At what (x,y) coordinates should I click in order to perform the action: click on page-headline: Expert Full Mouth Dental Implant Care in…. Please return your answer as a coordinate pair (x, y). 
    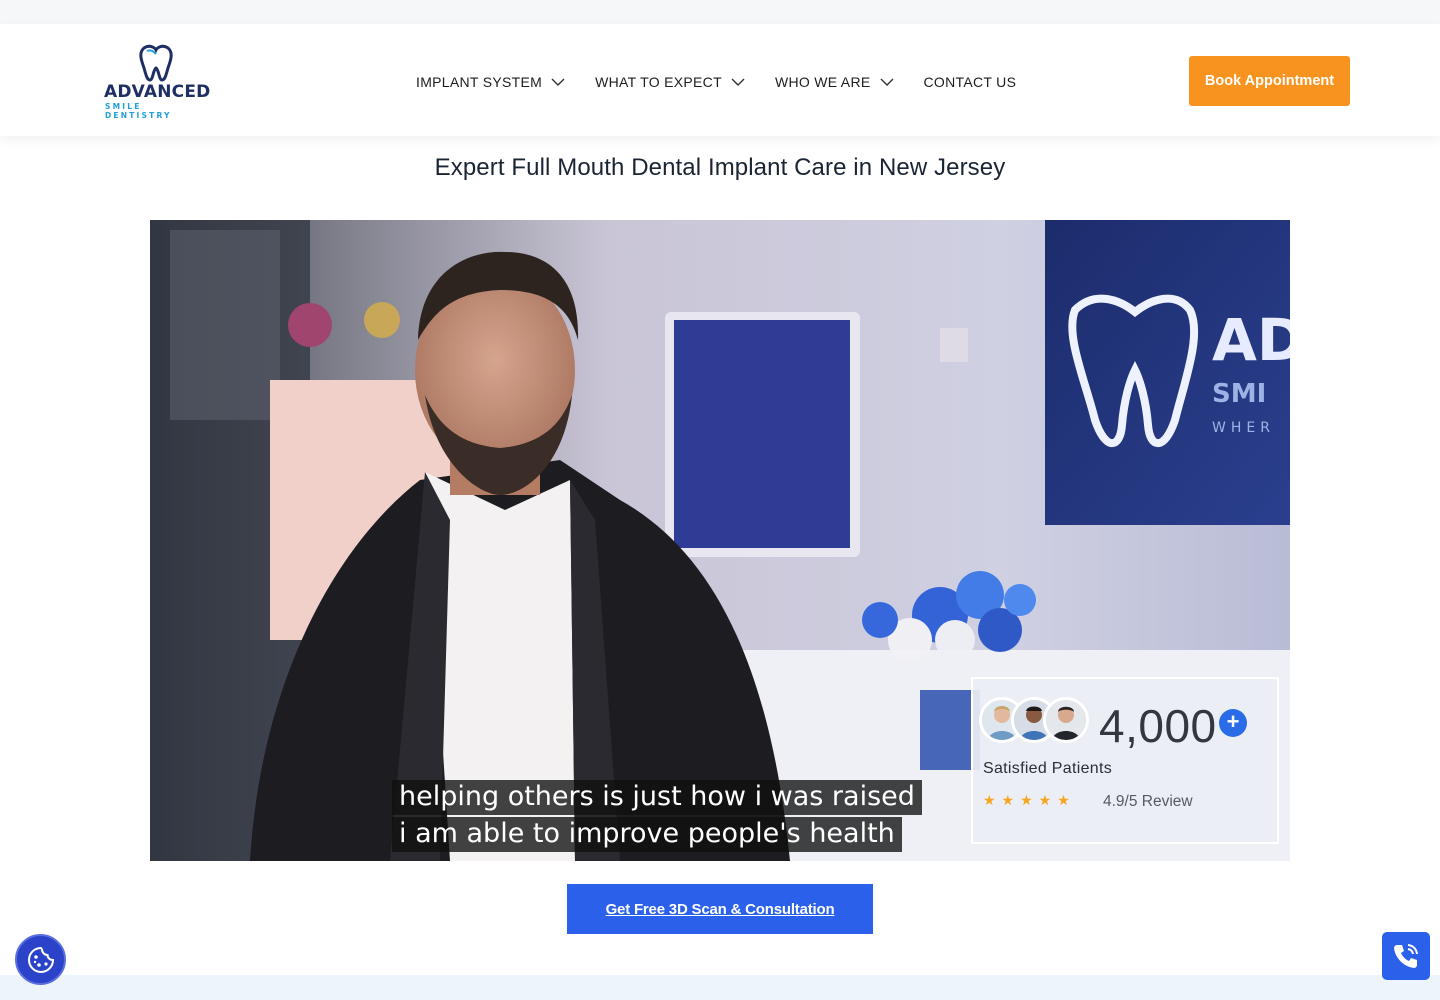
    Looking at the image, I should click on (720, 167).